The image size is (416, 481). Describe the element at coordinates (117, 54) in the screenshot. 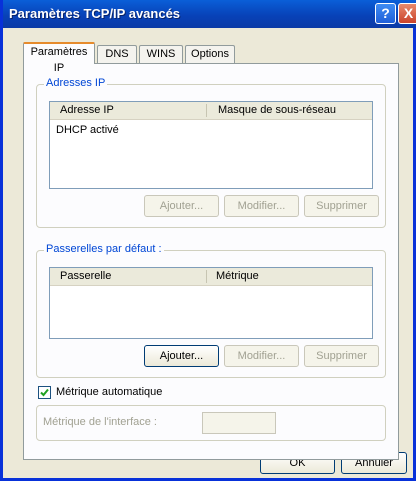

I see `tab-dns: DNS` at that location.